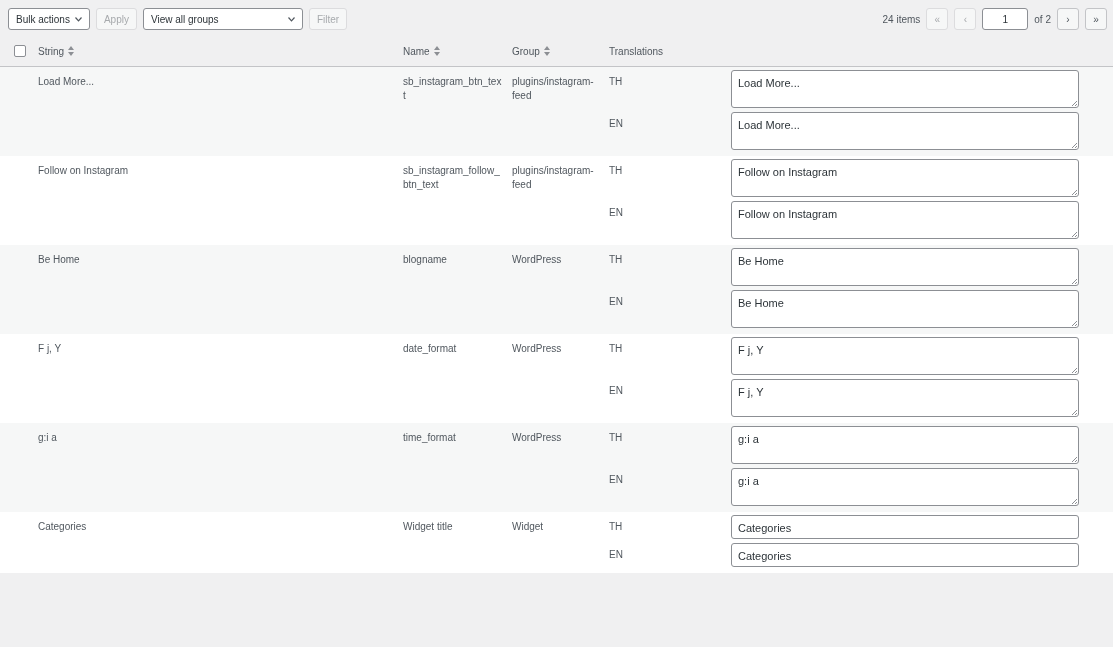 The width and height of the screenshot is (1113, 647). What do you see at coordinates (83, 170) in the screenshot?
I see `string-cell: Follow on Instagram` at bounding box center [83, 170].